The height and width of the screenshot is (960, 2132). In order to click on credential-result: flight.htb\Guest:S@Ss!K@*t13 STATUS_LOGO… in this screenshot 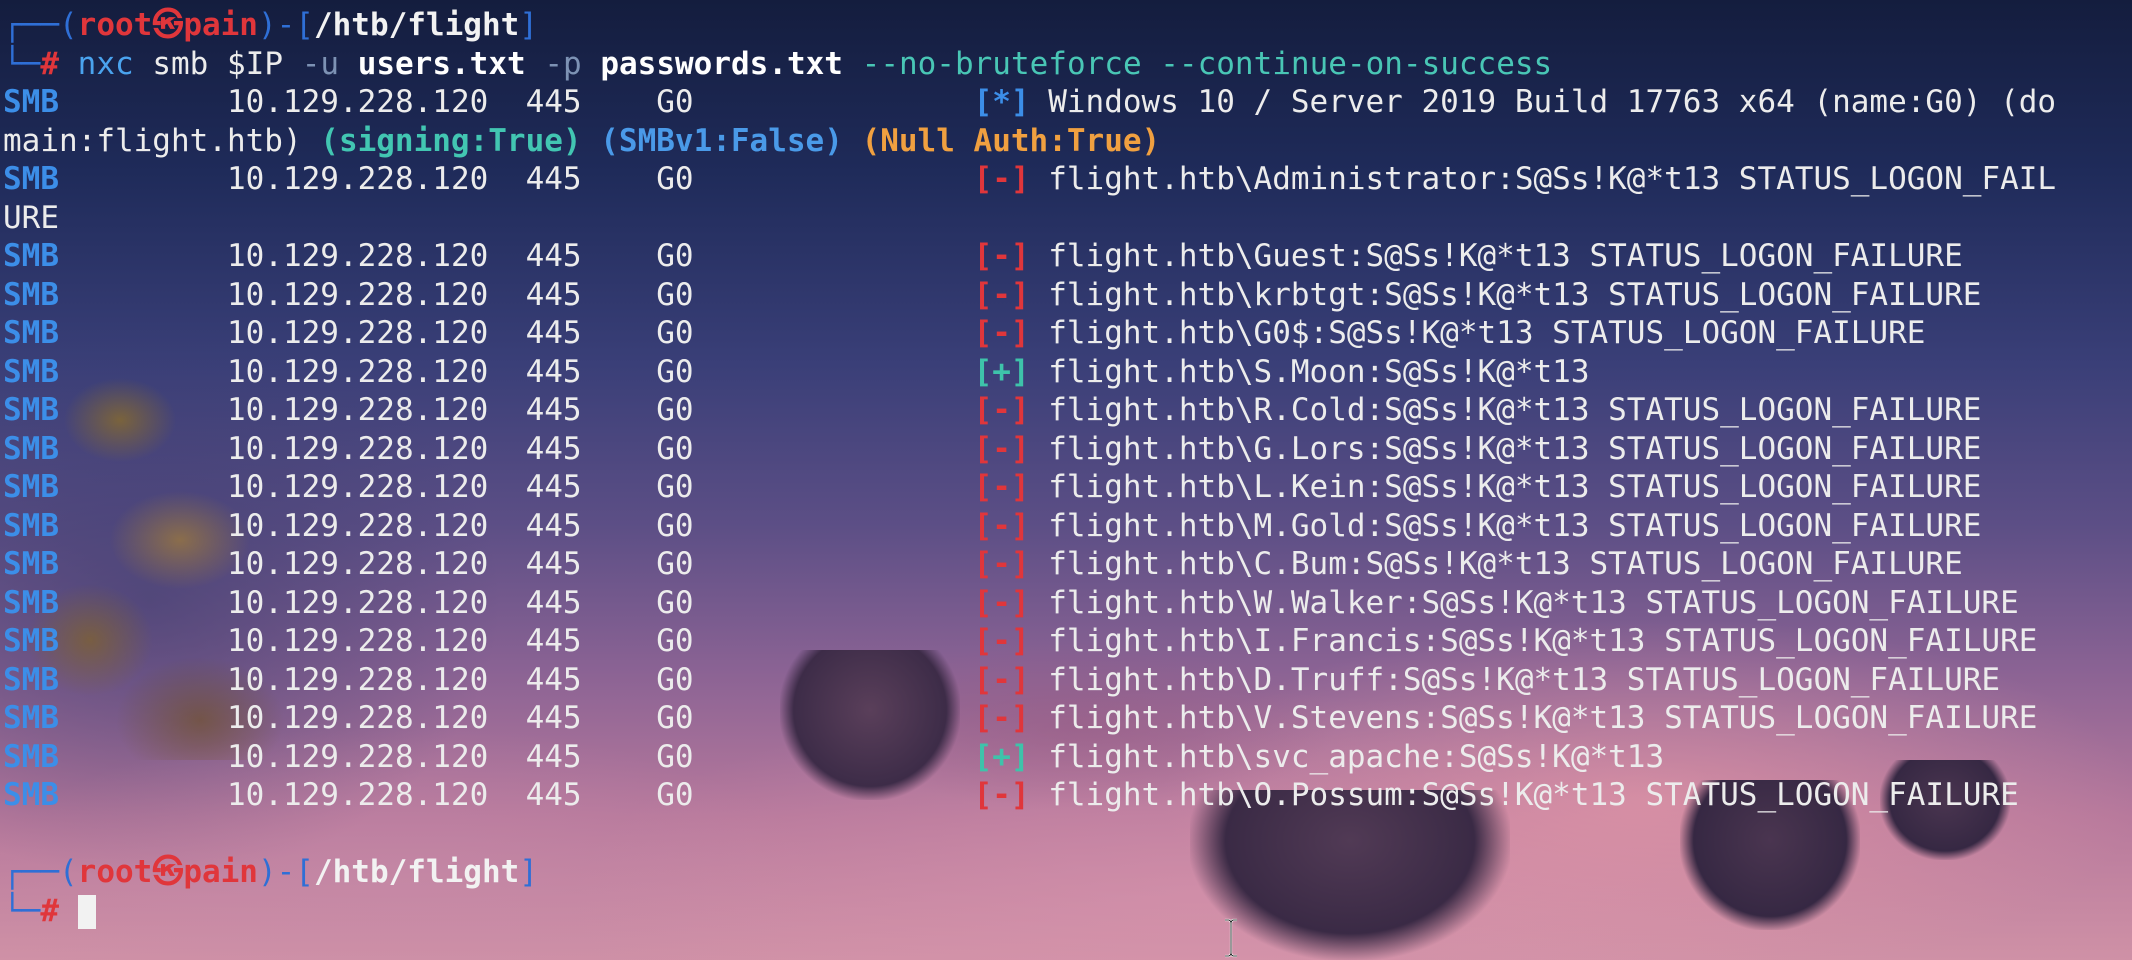, I will do `click(1505, 256)`.